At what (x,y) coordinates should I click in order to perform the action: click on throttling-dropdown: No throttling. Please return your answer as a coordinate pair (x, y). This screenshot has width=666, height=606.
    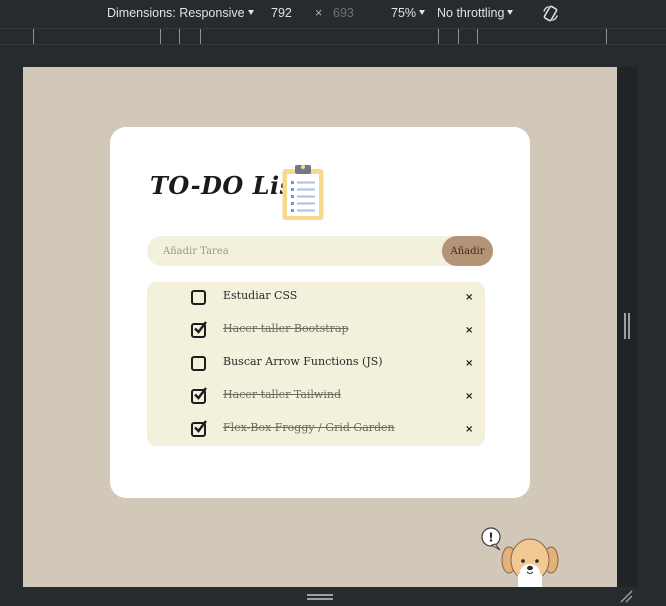
    Looking at the image, I should click on (475, 13).